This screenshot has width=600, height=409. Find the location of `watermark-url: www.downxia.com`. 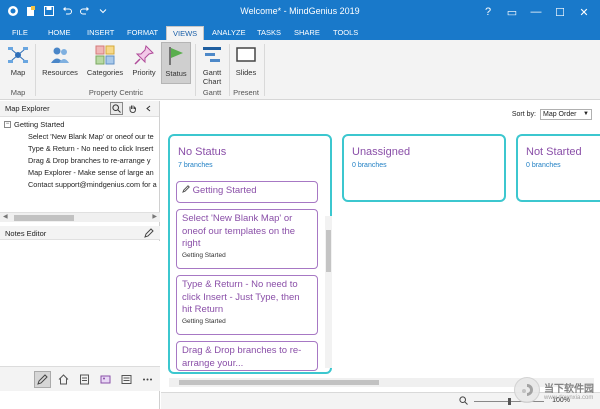

watermark-url: www.downxia.com is located at coordinates (569, 397).